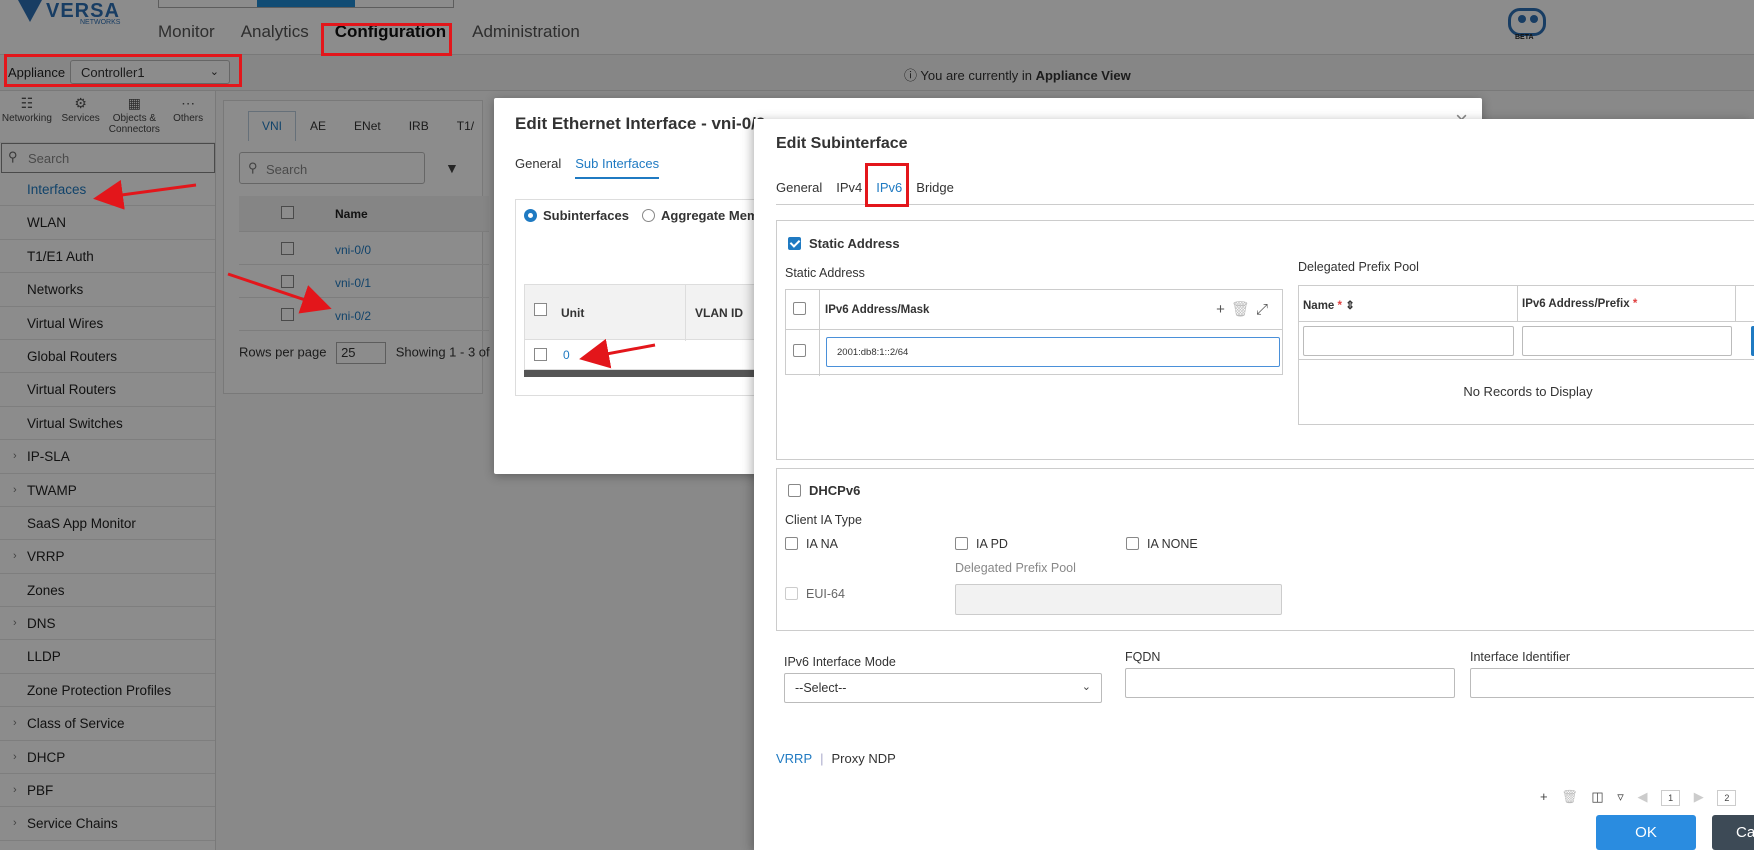 Image resolution: width=1754 pixels, height=850 pixels. Describe the element at coordinates (815, 594) in the screenshot. I see `option-eui64: EUI-64` at that location.